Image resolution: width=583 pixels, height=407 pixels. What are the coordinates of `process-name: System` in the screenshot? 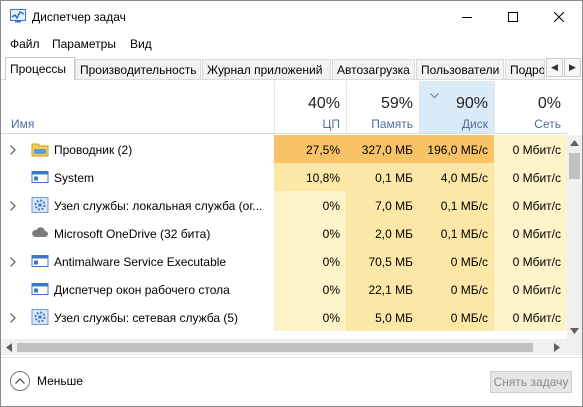 It's located at (74, 178).